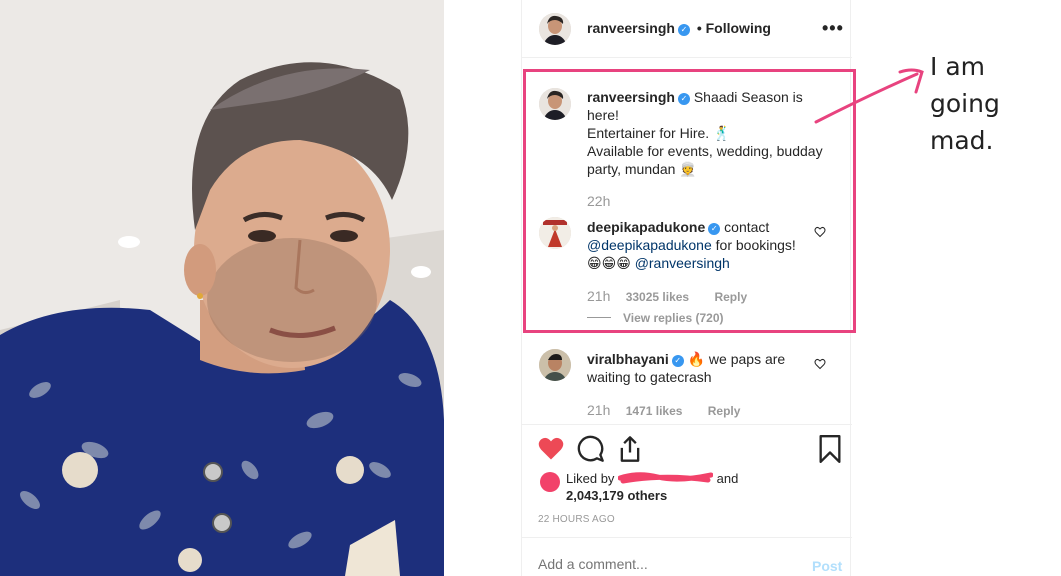  Describe the element at coordinates (687, 424) in the screenshot. I see `actions-divider` at that location.